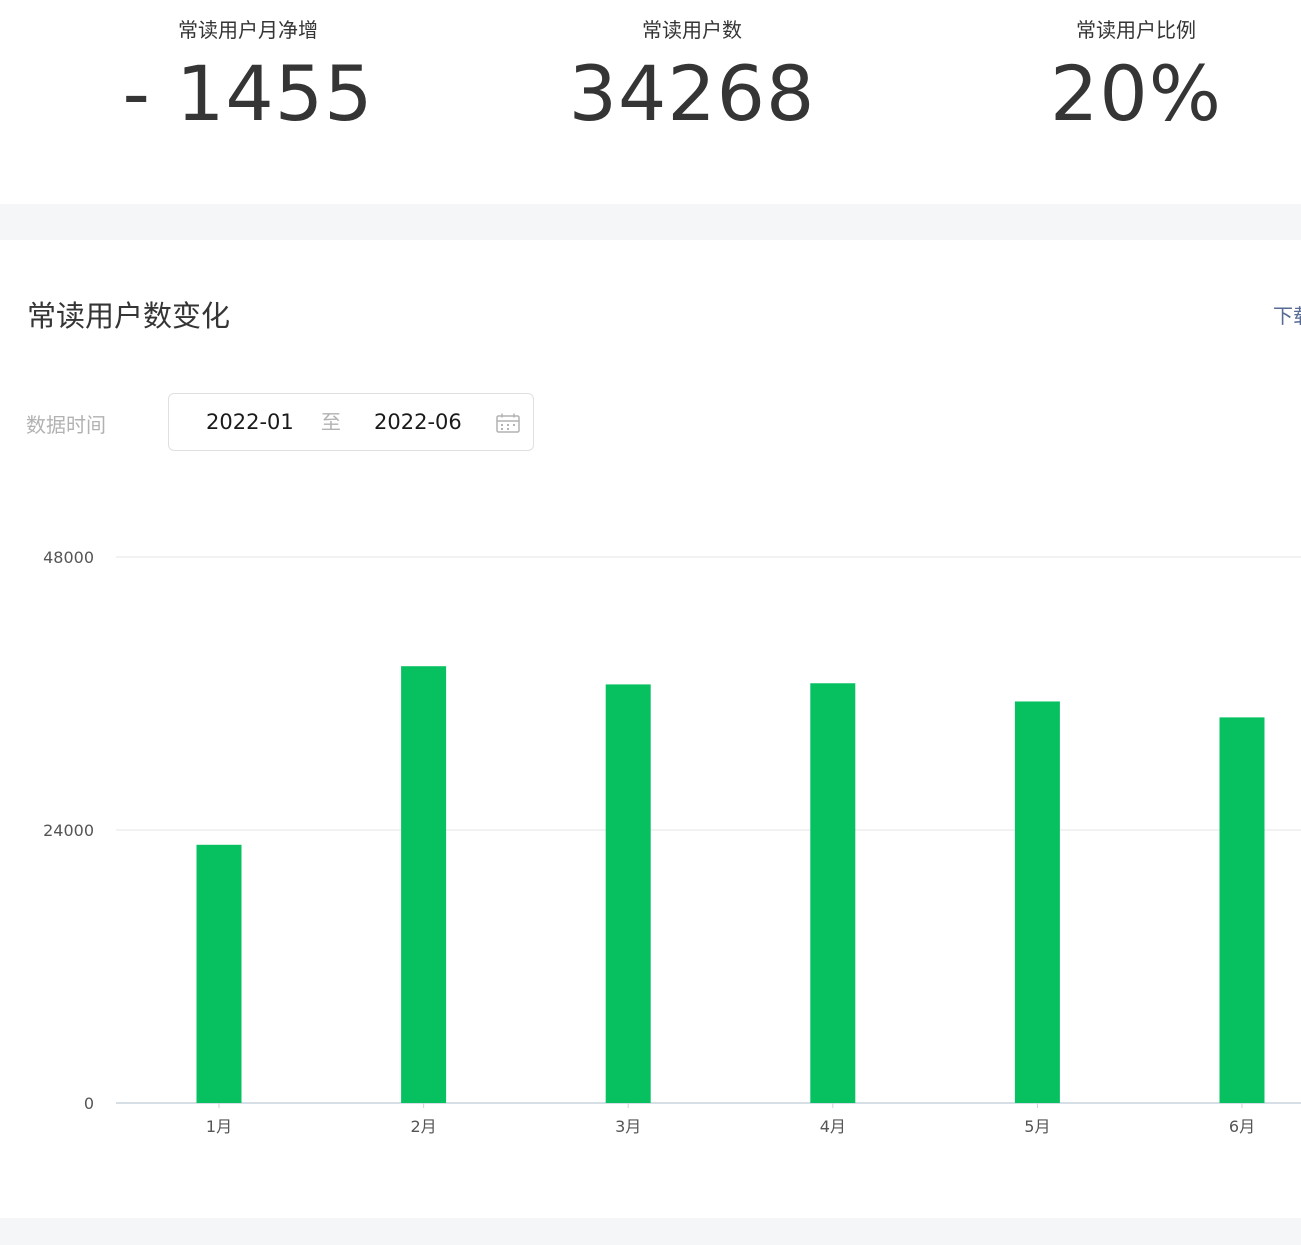 Image resolution: width=1301 pixels, height=1245 pixels. Describe the element at coordinates (424, 1126) in the screenshot. I see `x-tick-label: 2月` at that location.